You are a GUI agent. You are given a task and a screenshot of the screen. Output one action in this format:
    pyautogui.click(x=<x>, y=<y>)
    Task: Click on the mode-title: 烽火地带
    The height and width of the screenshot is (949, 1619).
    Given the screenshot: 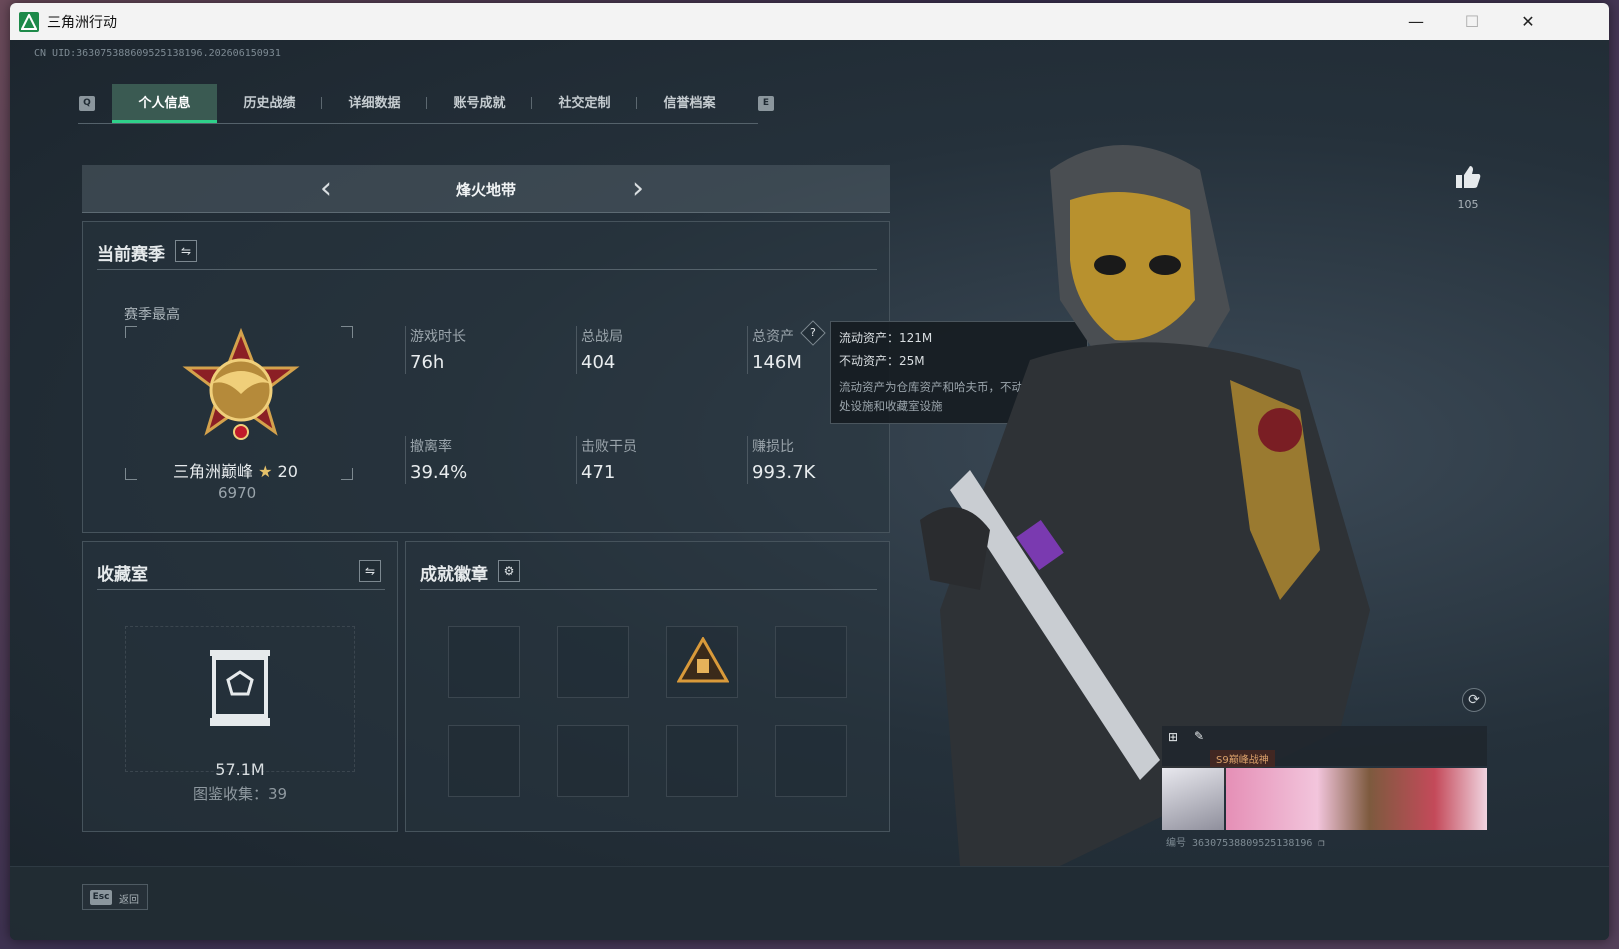 What is the action you would take?
    pyautogui.click(x=485, y=190)
    